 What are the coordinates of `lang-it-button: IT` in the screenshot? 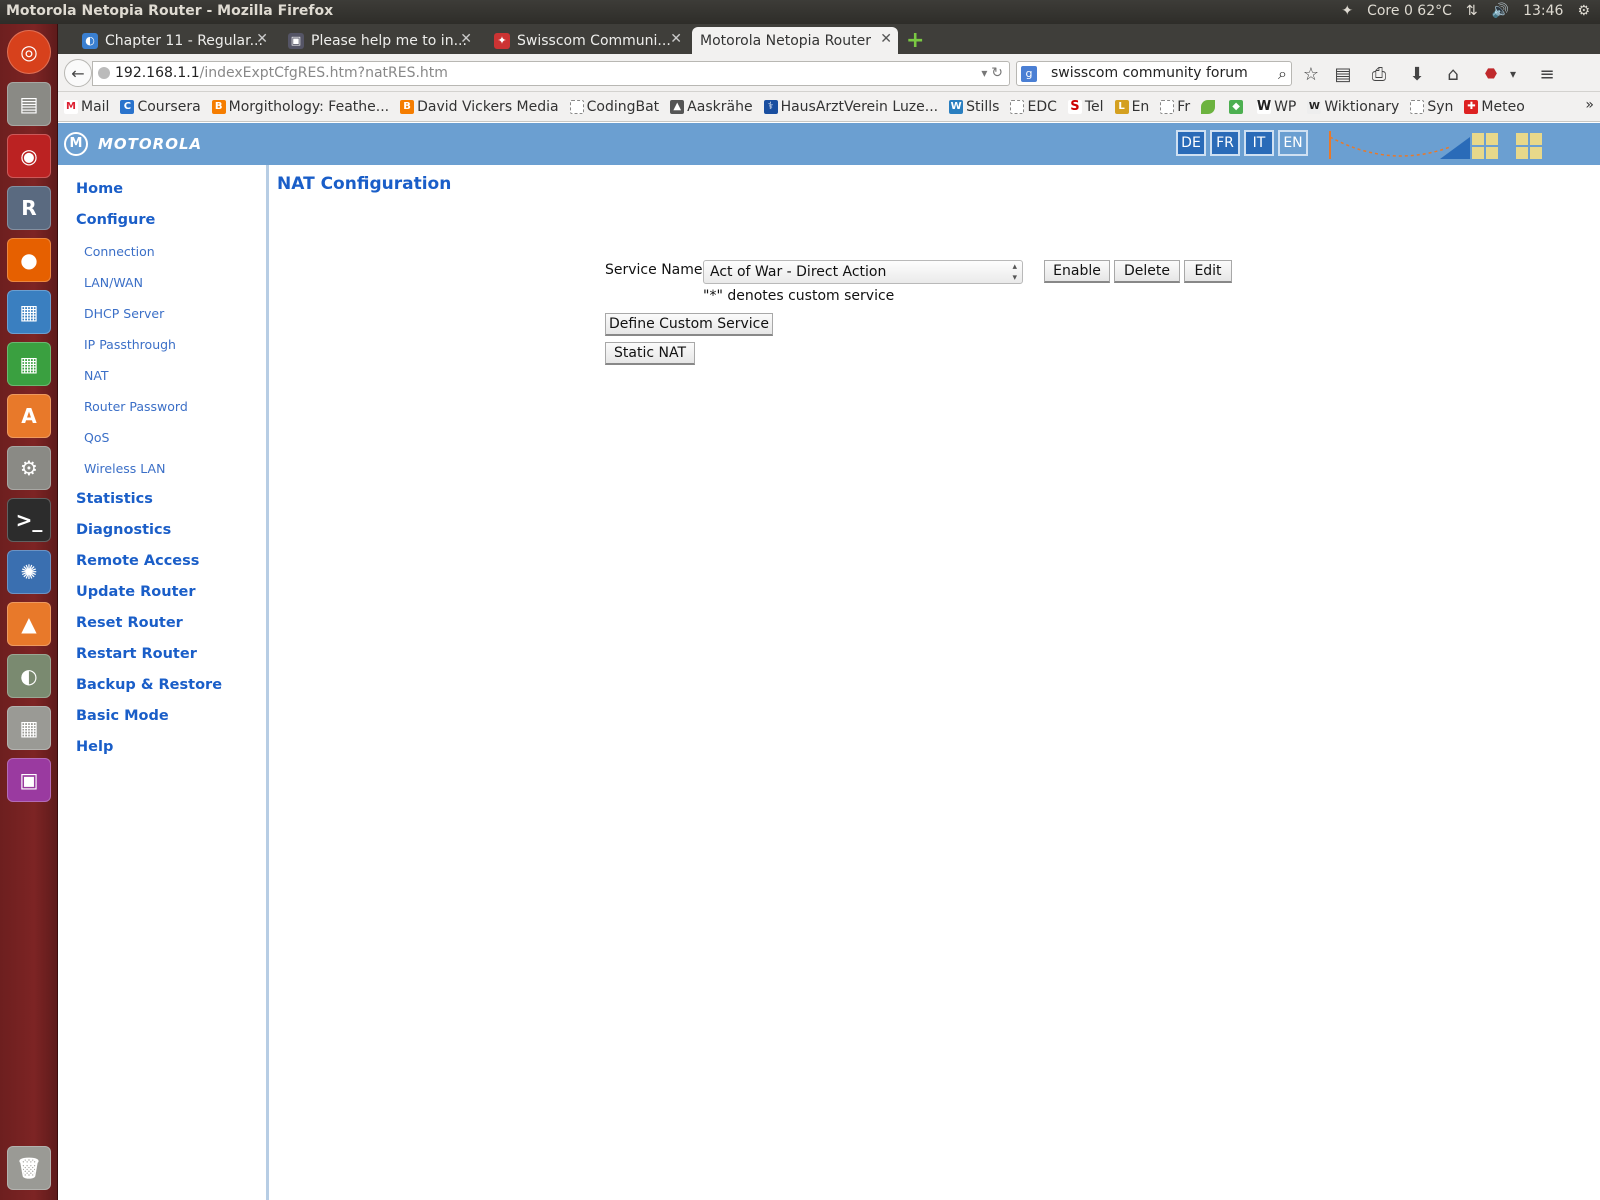 It's located at (1259, 143).